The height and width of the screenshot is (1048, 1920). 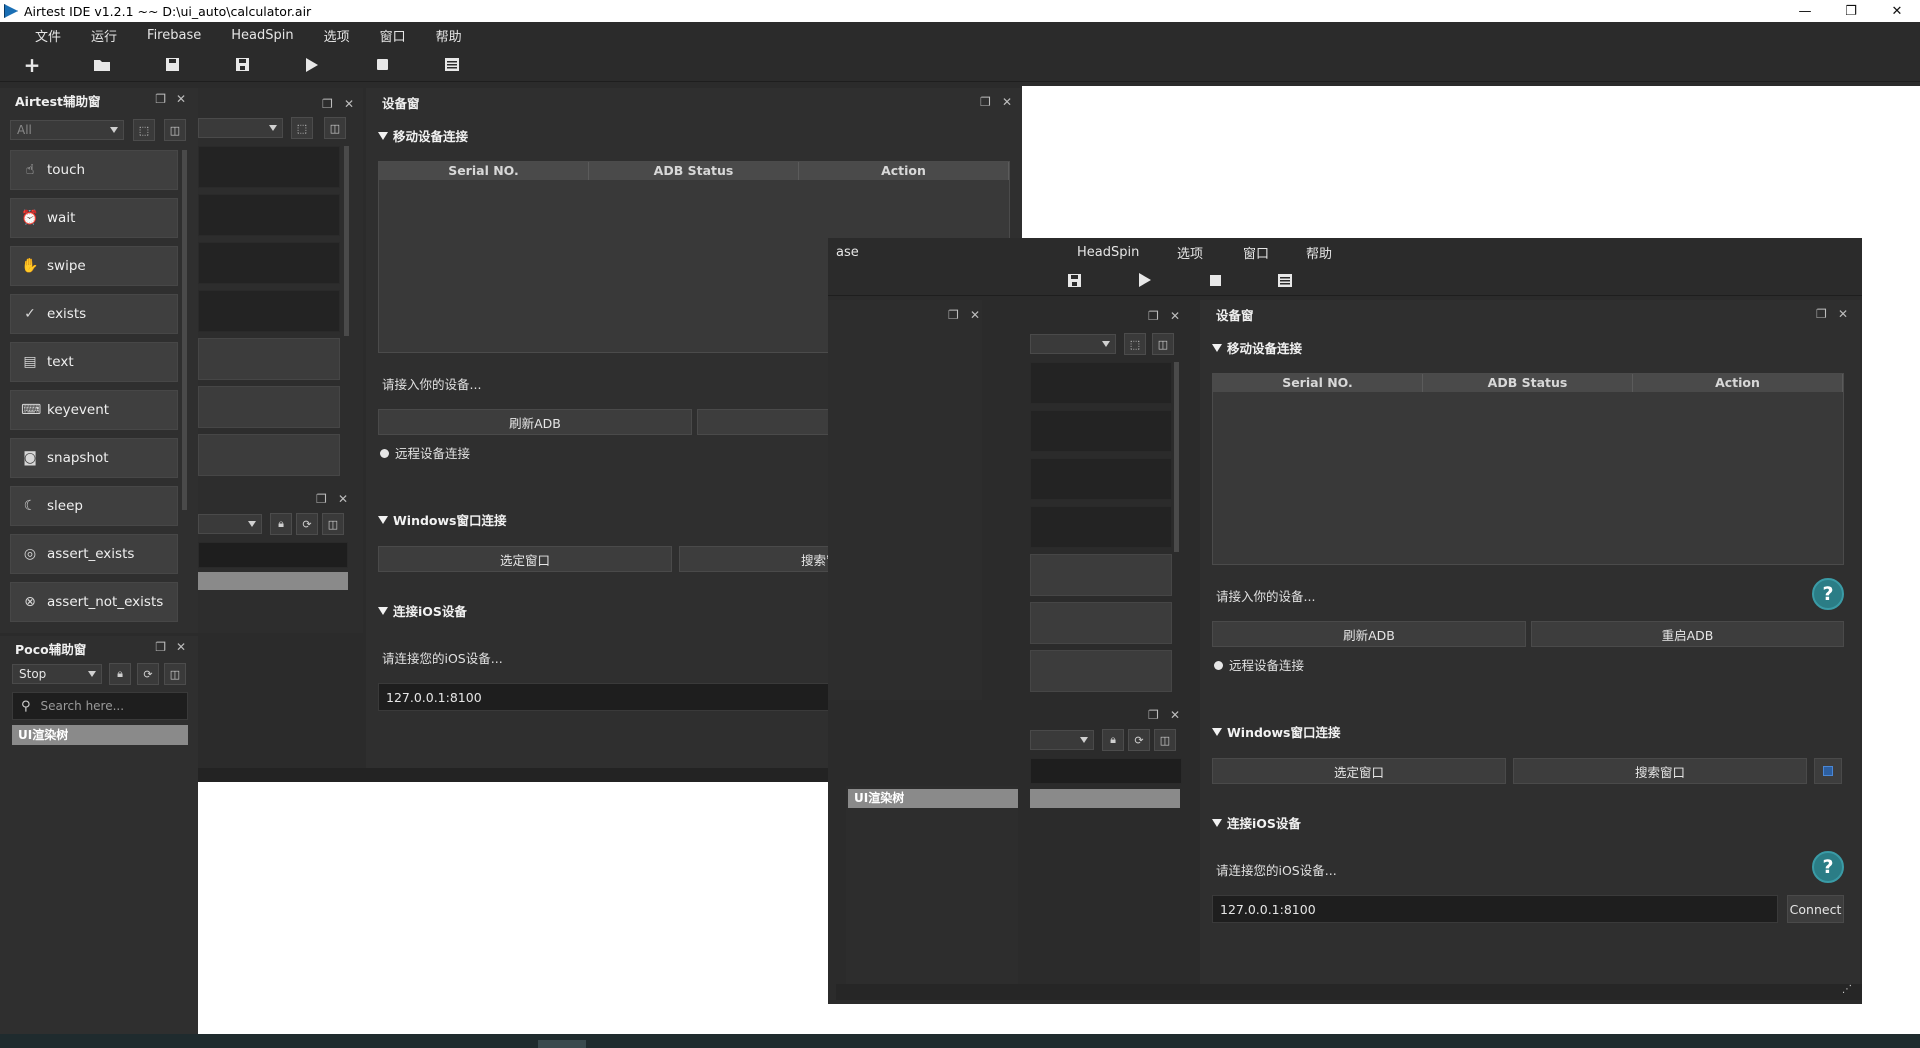 What do you see at coordinates (240, 128) in the screenshot?
I see `middle-select` at bounding box center [240, 128].